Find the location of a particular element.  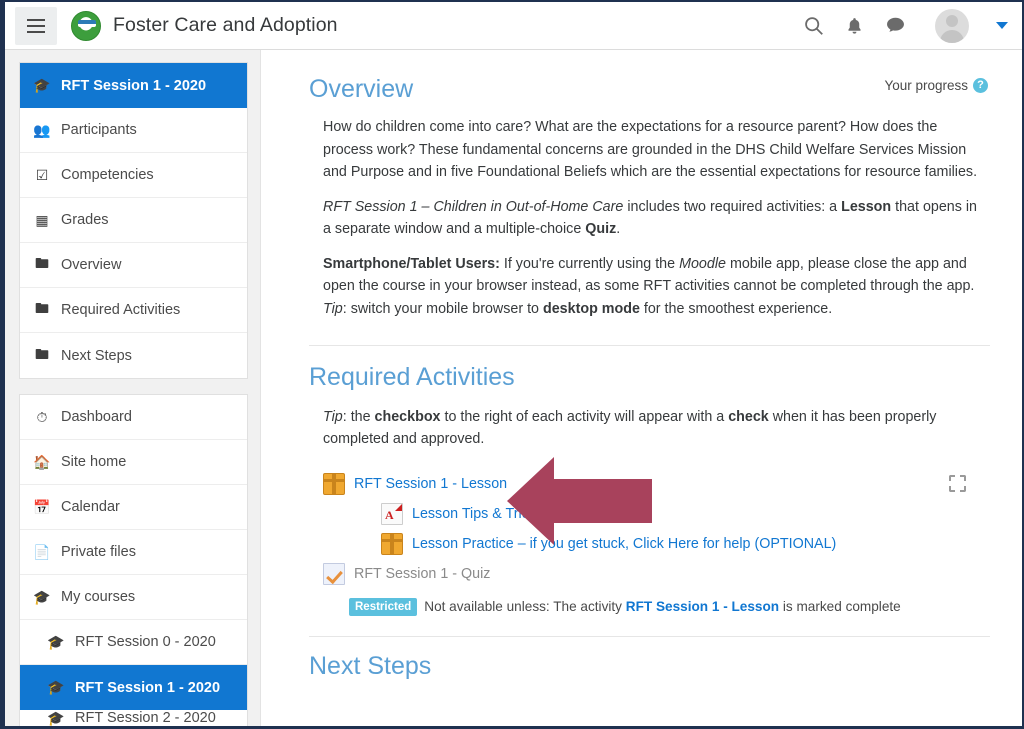

calendar-icon: 📅 is located at coordinates (42, 506).